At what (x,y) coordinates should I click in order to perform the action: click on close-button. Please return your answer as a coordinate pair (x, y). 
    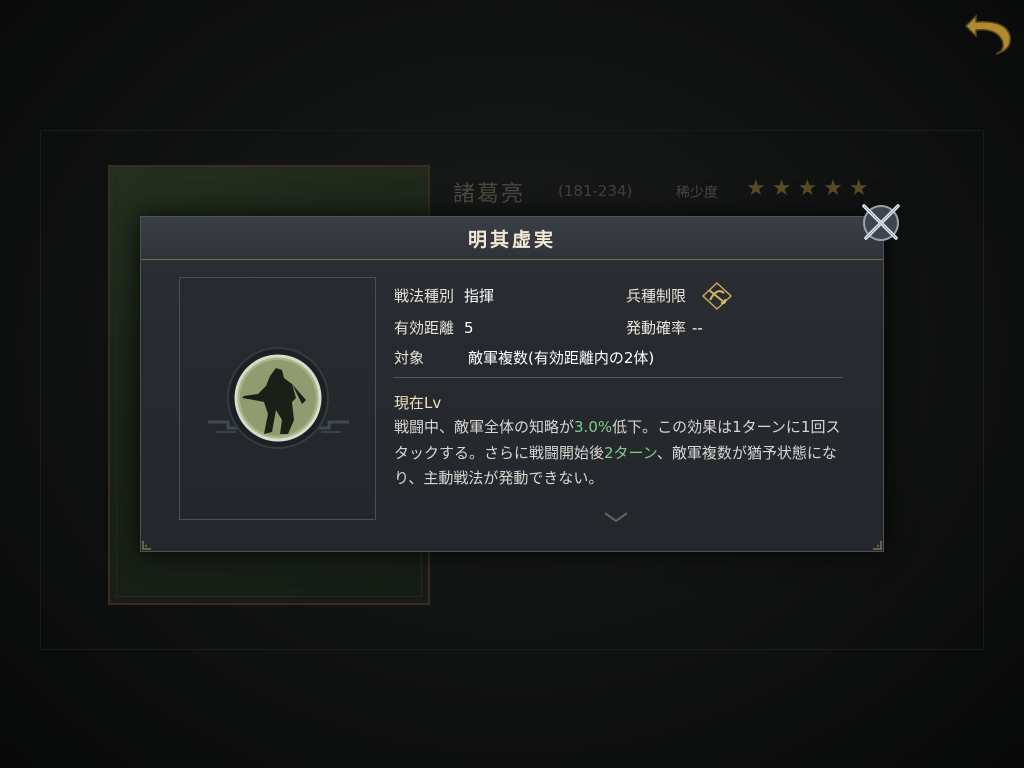
    Looking at the image, I should click on (881, 223).